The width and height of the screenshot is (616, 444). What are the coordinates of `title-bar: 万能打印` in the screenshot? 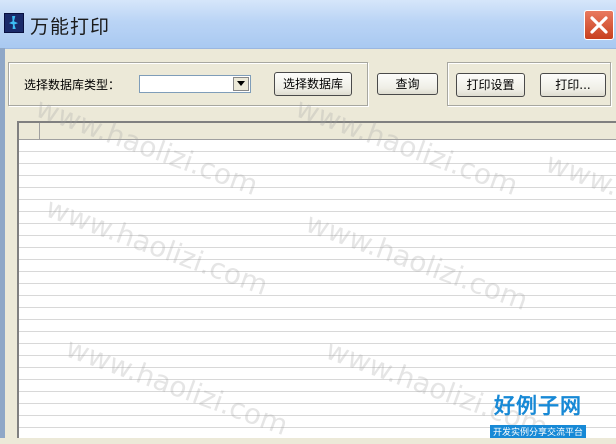 It's located at (308, 24).